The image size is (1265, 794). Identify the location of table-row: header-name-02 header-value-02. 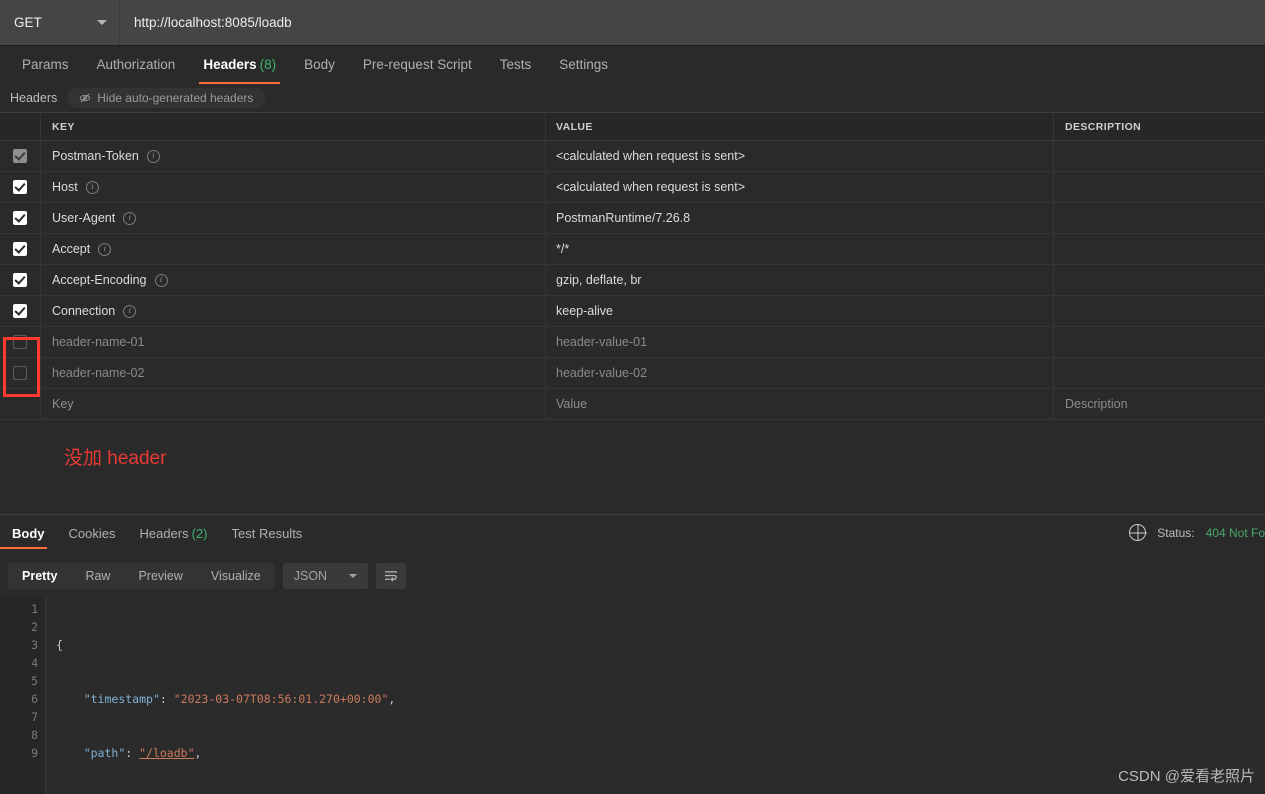
(632, 373).